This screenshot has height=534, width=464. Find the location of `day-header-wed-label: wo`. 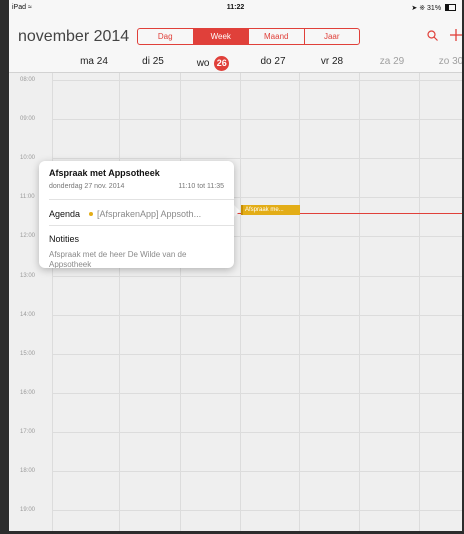

day-header-wed-label: wo is located at coordinates (203, 63).